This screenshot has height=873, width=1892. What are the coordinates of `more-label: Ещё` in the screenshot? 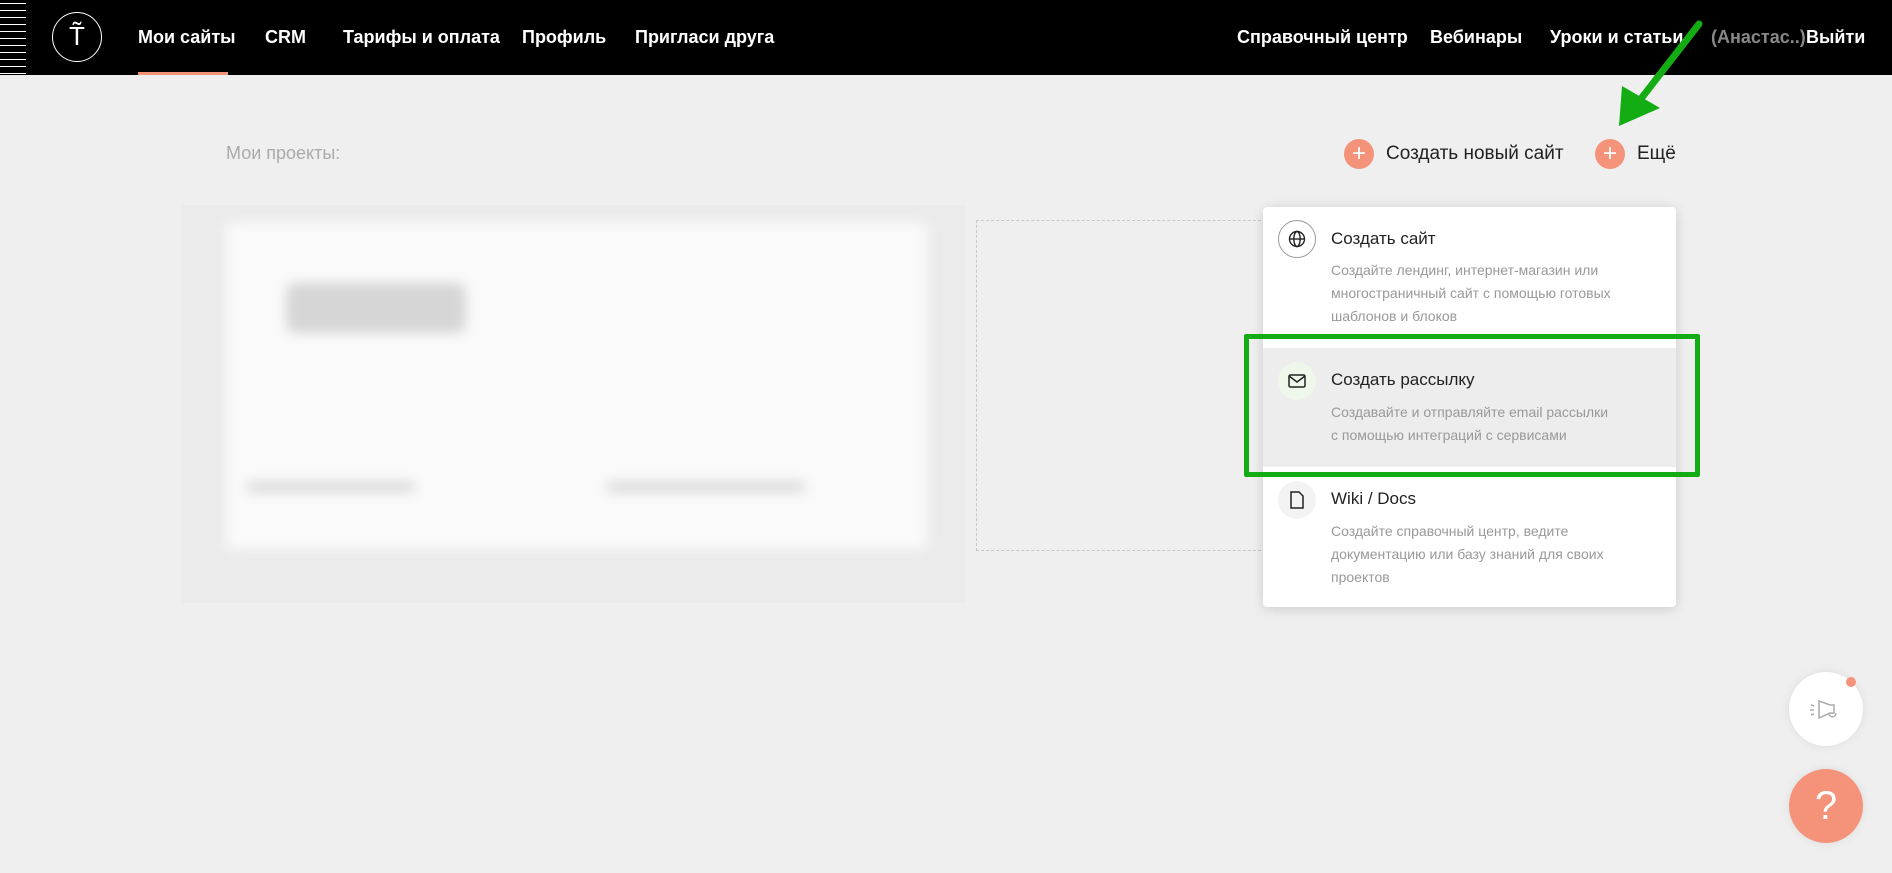 It's located at (1656, 153).